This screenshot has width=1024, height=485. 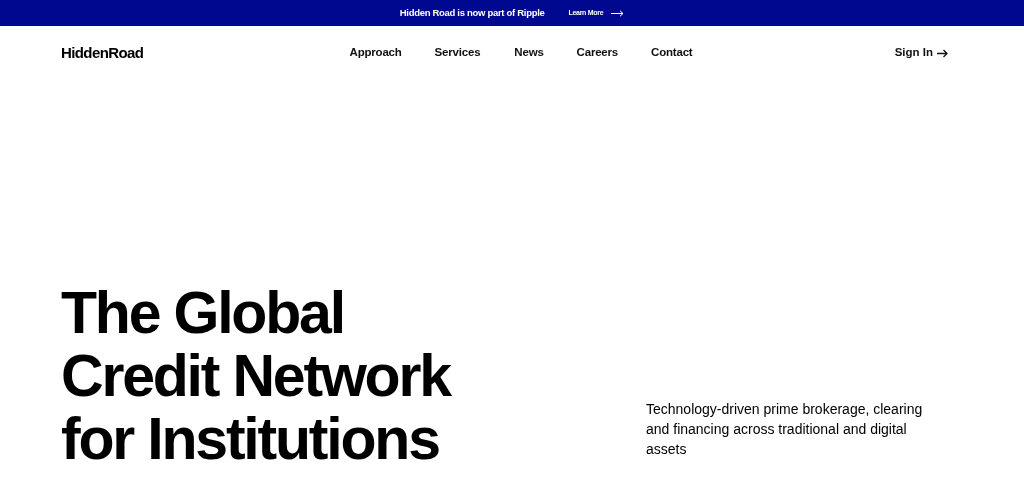 I want to click on hero-headline: The Global Credit Network for Institutions, so click(x=255, y=376).